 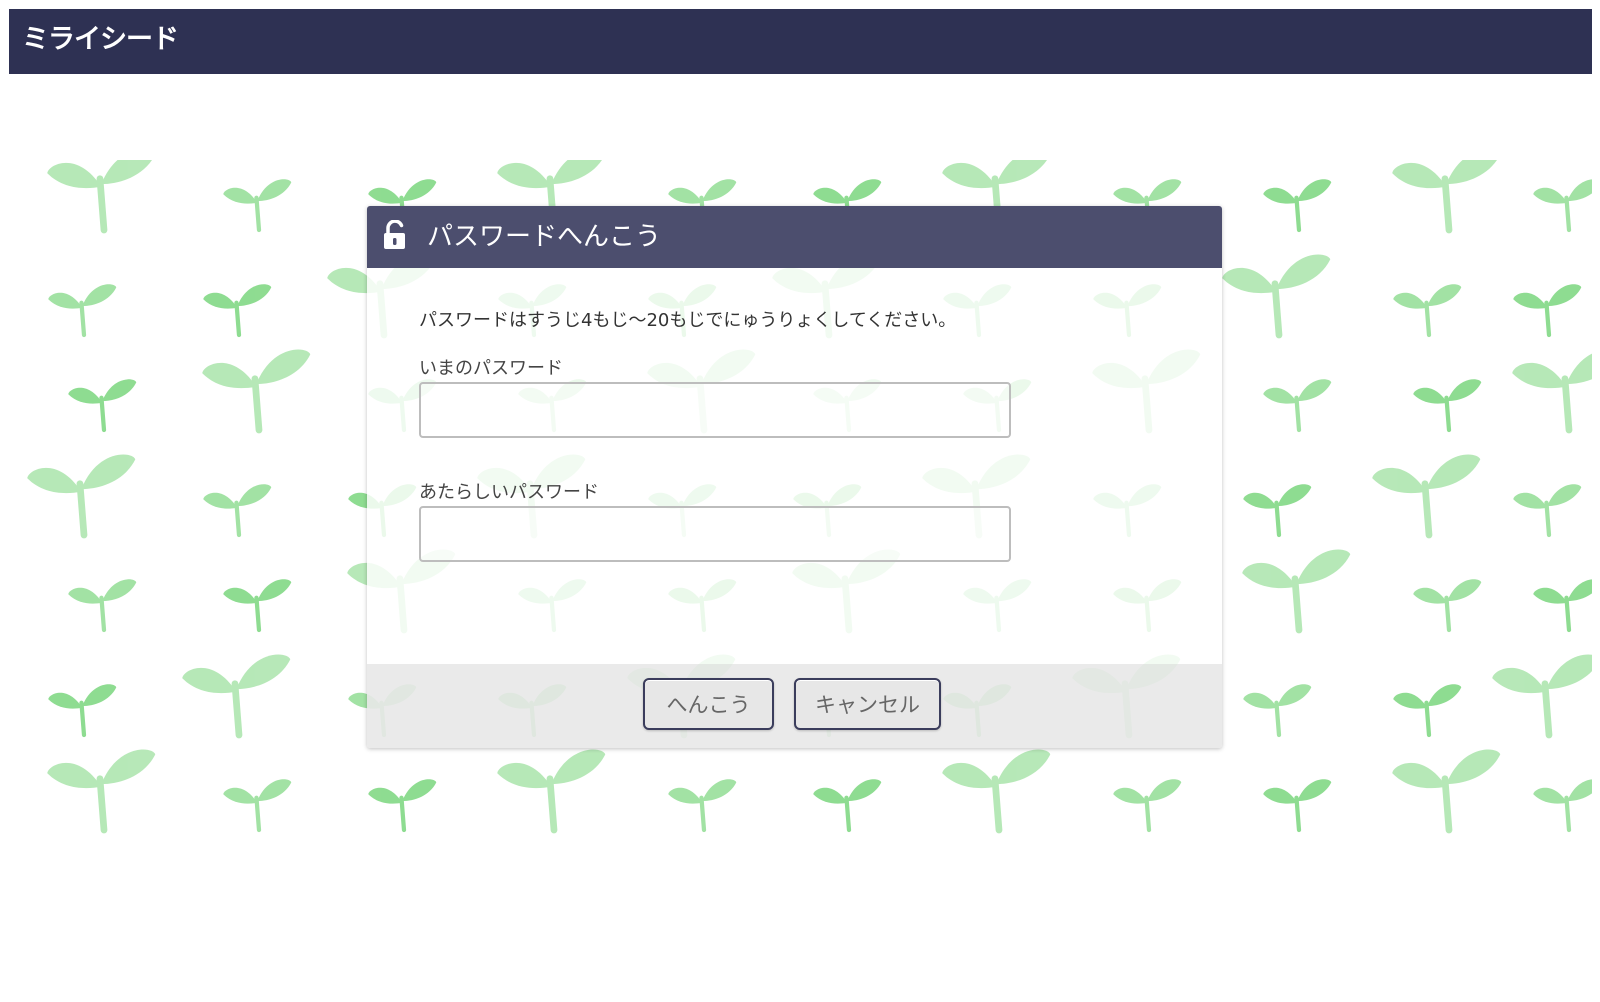 I want to click on current-password-input, so click(x=715, y=410).